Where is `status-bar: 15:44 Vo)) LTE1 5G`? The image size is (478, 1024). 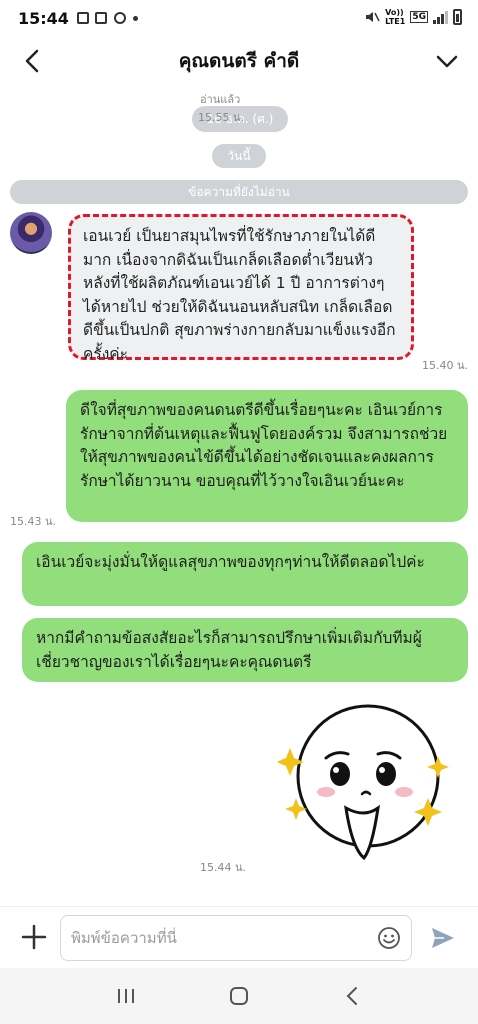 status-bar: 15:44 Vo)) LTE1 5G is located at coordinates (239, 18).